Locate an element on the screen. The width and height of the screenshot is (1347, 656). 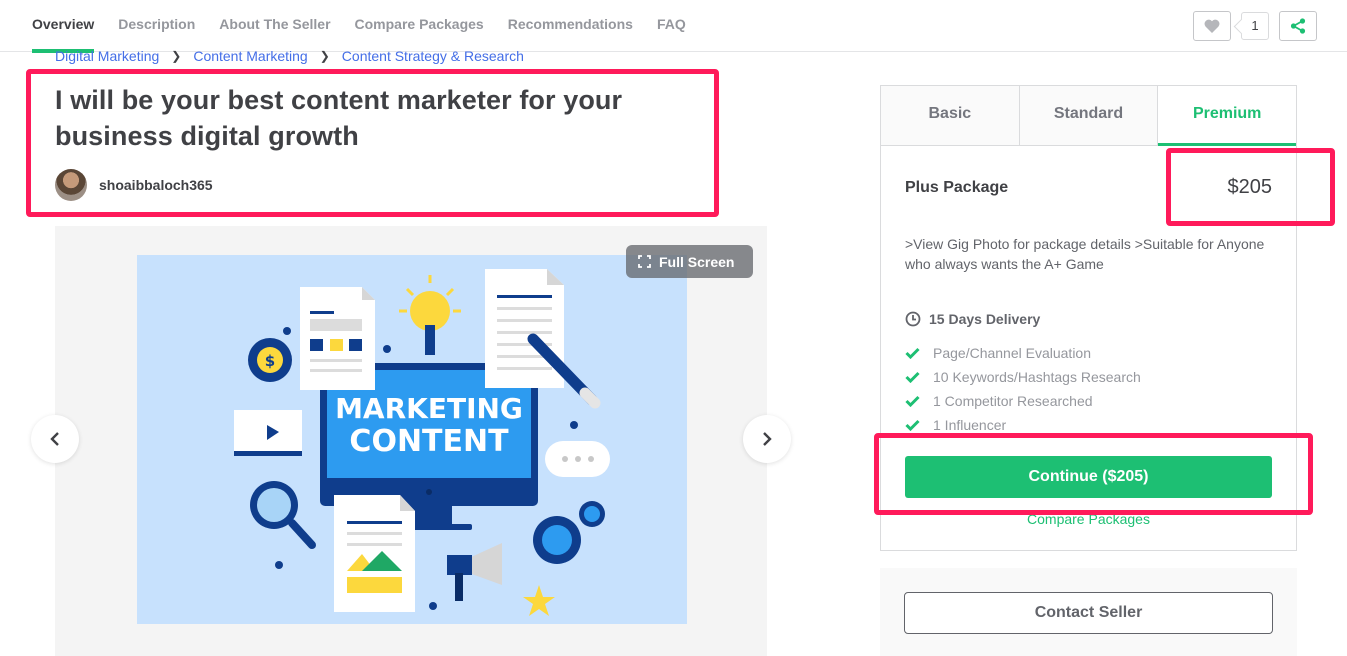
package-name: Plus Package is located at coordinates (957, 187).